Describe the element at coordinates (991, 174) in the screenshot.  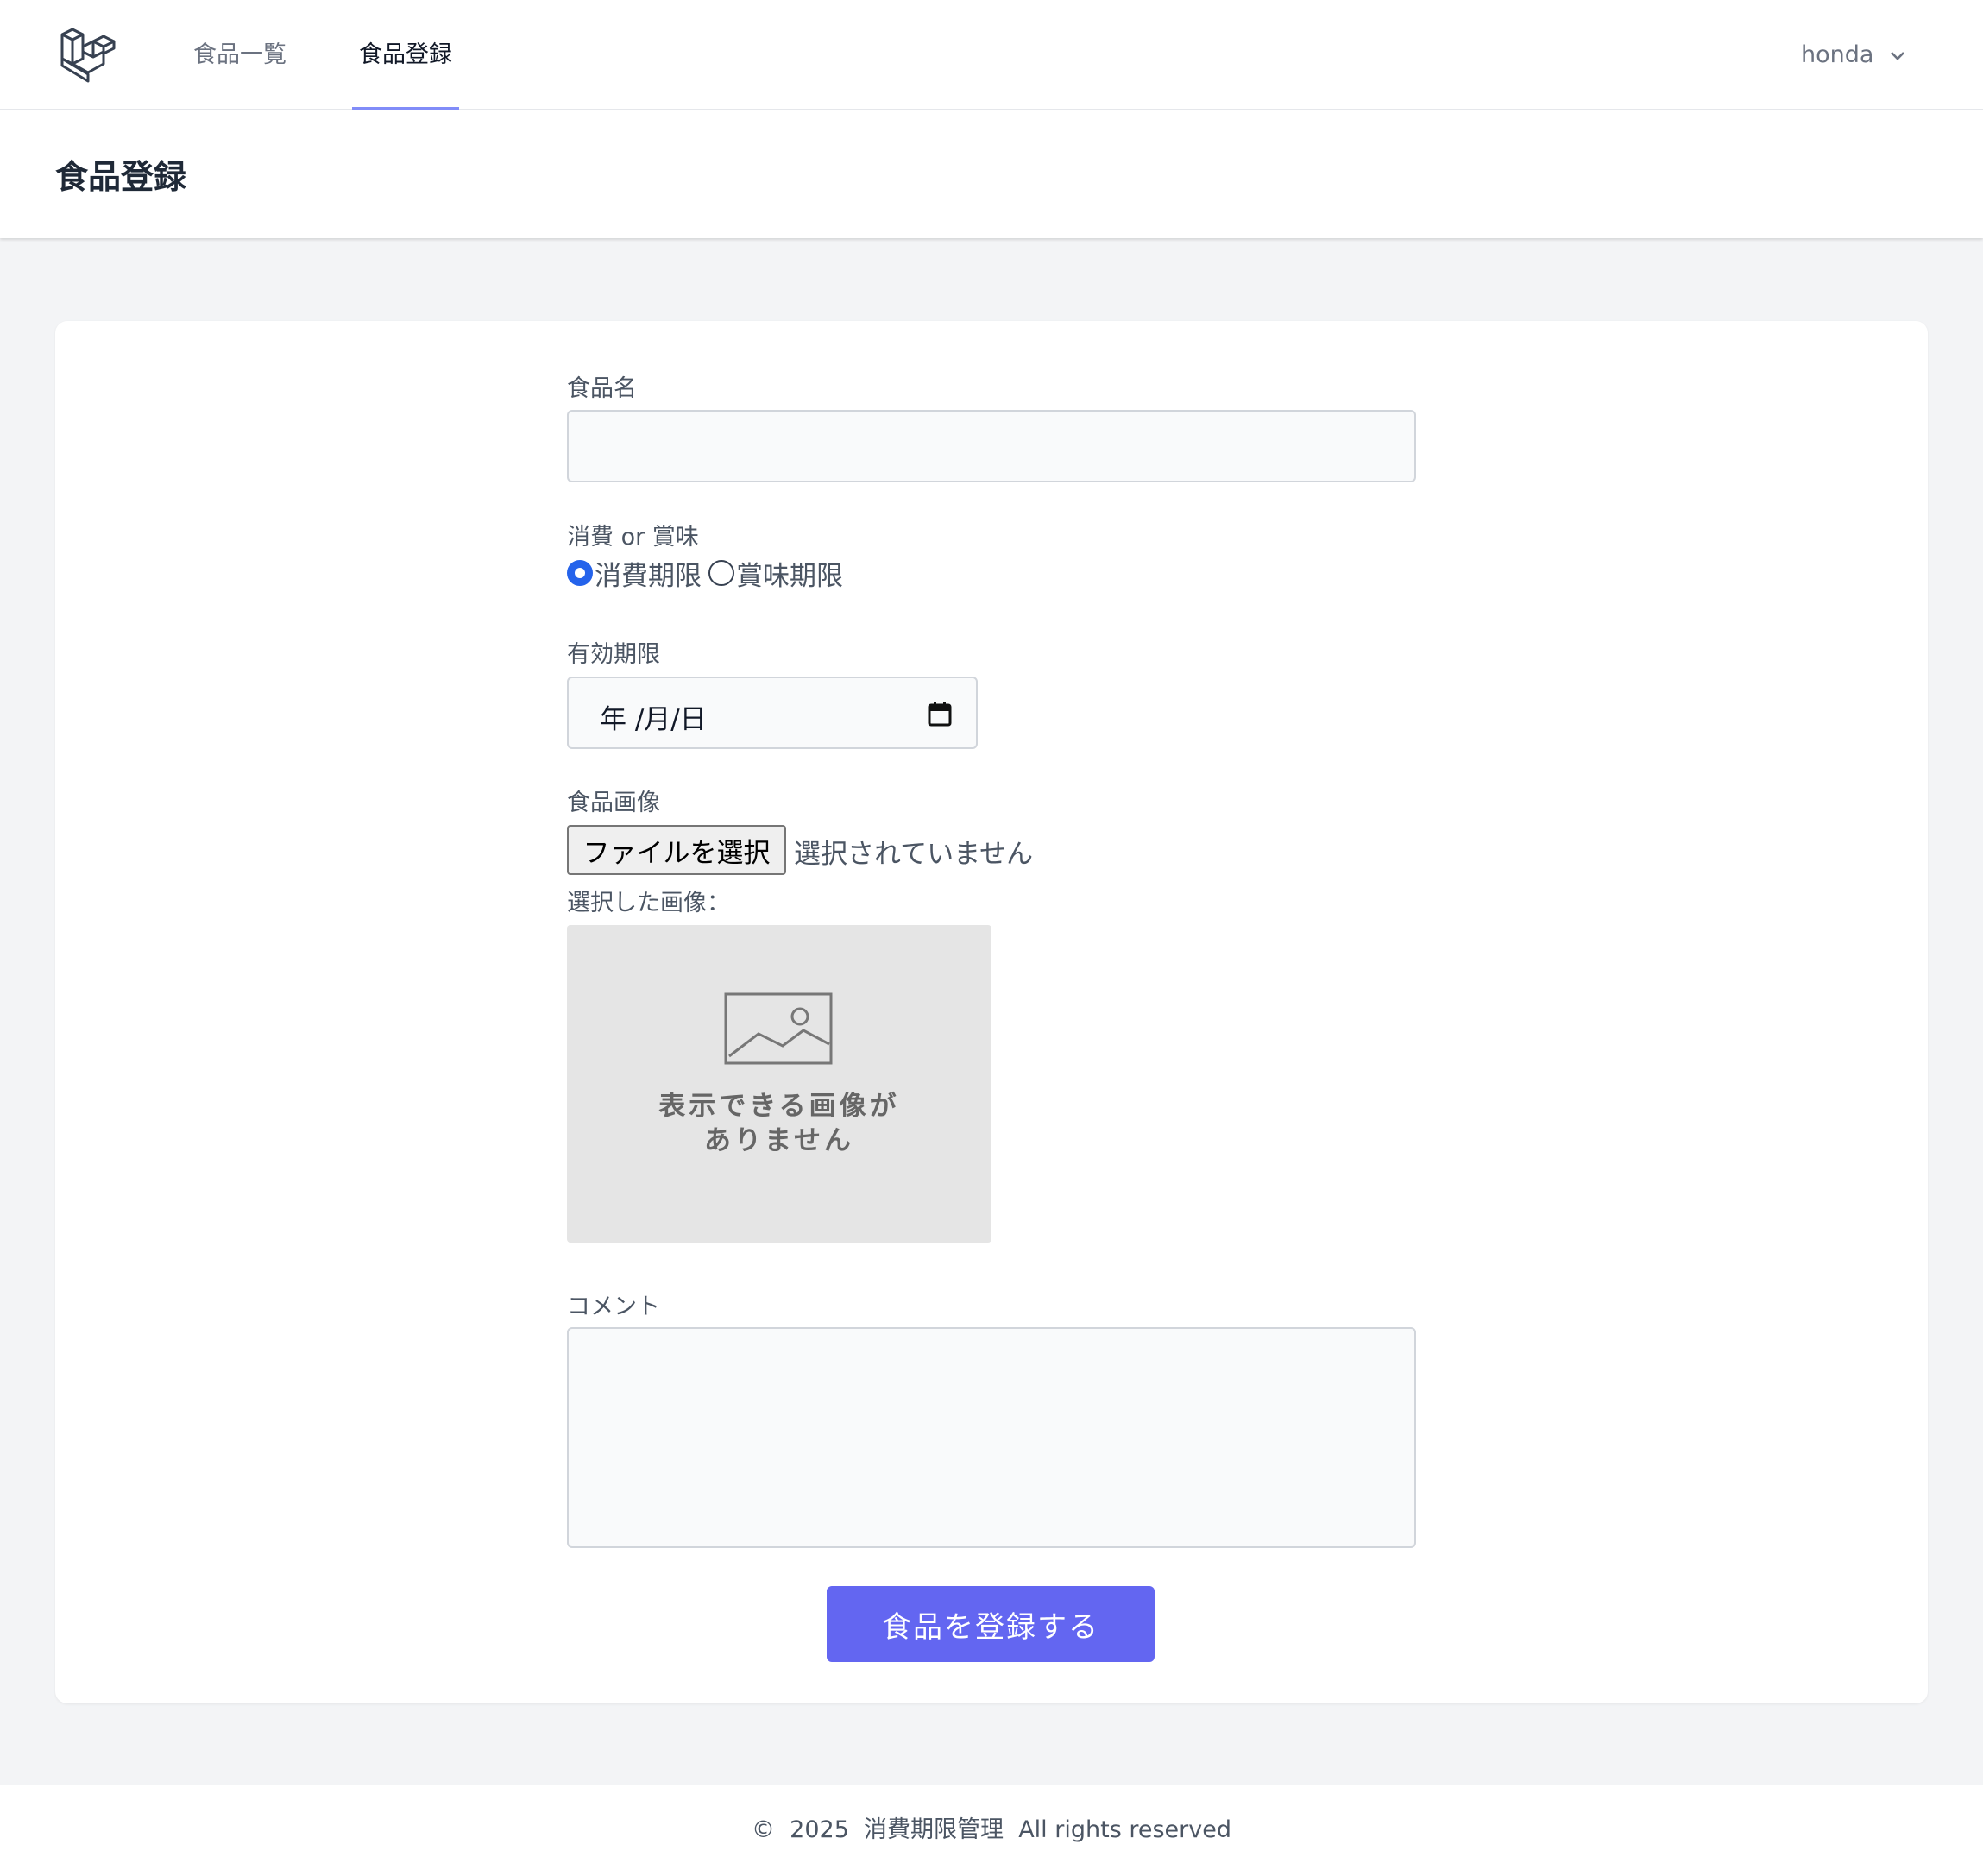
I see `page-header: 食品登録` at that location.